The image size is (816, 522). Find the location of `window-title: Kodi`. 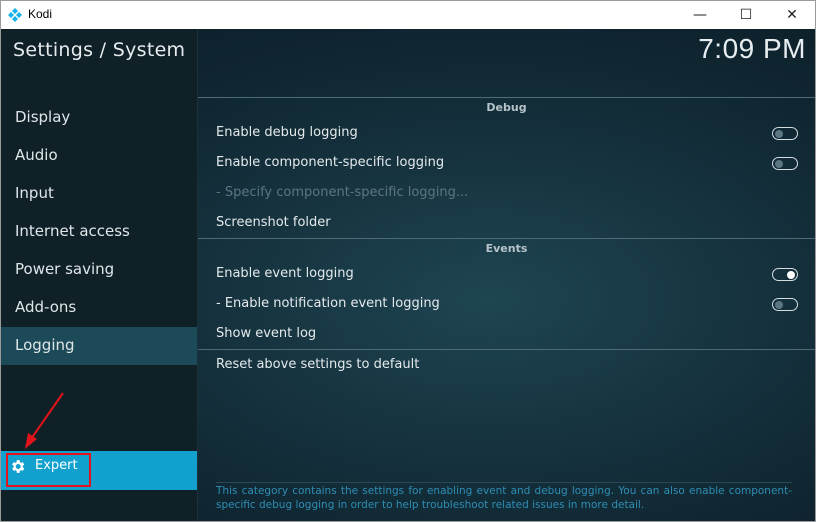

window-title: Kodi is located at coordinates (40, 14).